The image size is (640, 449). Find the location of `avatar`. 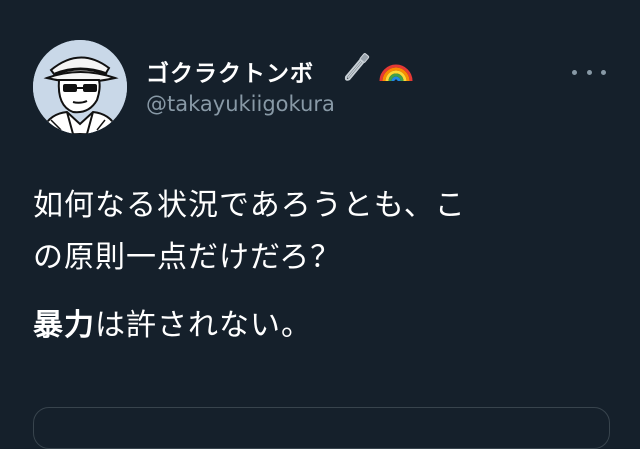

avatar is located at coordinates (80, 87).